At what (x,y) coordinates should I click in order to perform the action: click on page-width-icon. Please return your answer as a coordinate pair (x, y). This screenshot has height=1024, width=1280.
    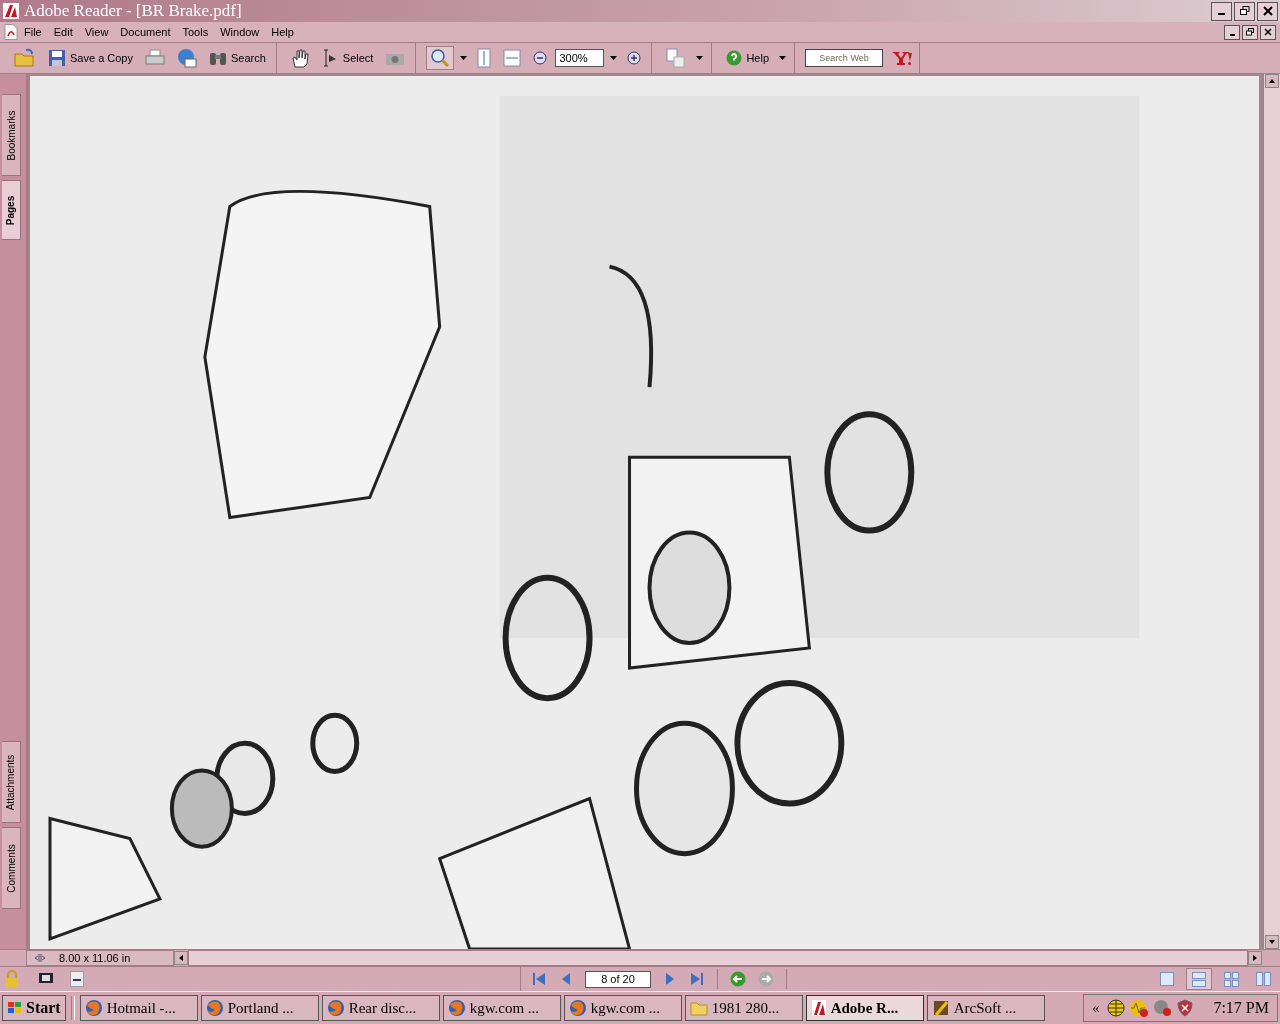
    Looking at the image, I should click on (512, 58).